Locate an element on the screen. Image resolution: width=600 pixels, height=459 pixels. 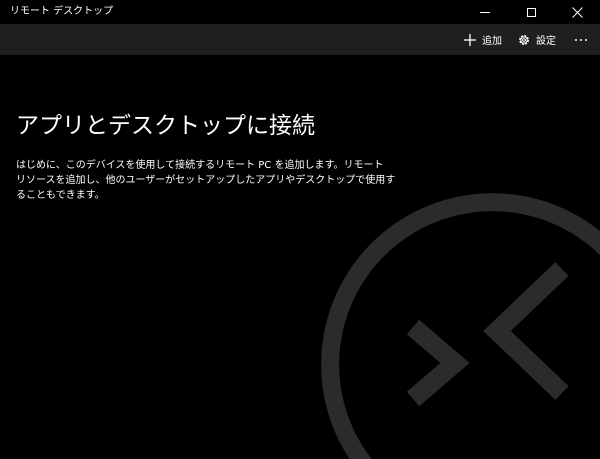
add-button: 追加 is located at coordinates (482, 39).